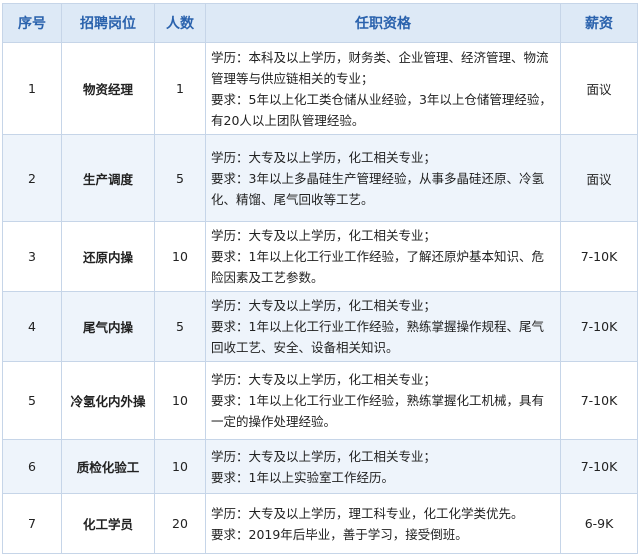  What do you see at coordinates (32, 523) in the screenshot?
I see `row-index: 7` at bounding box center [32, 523].